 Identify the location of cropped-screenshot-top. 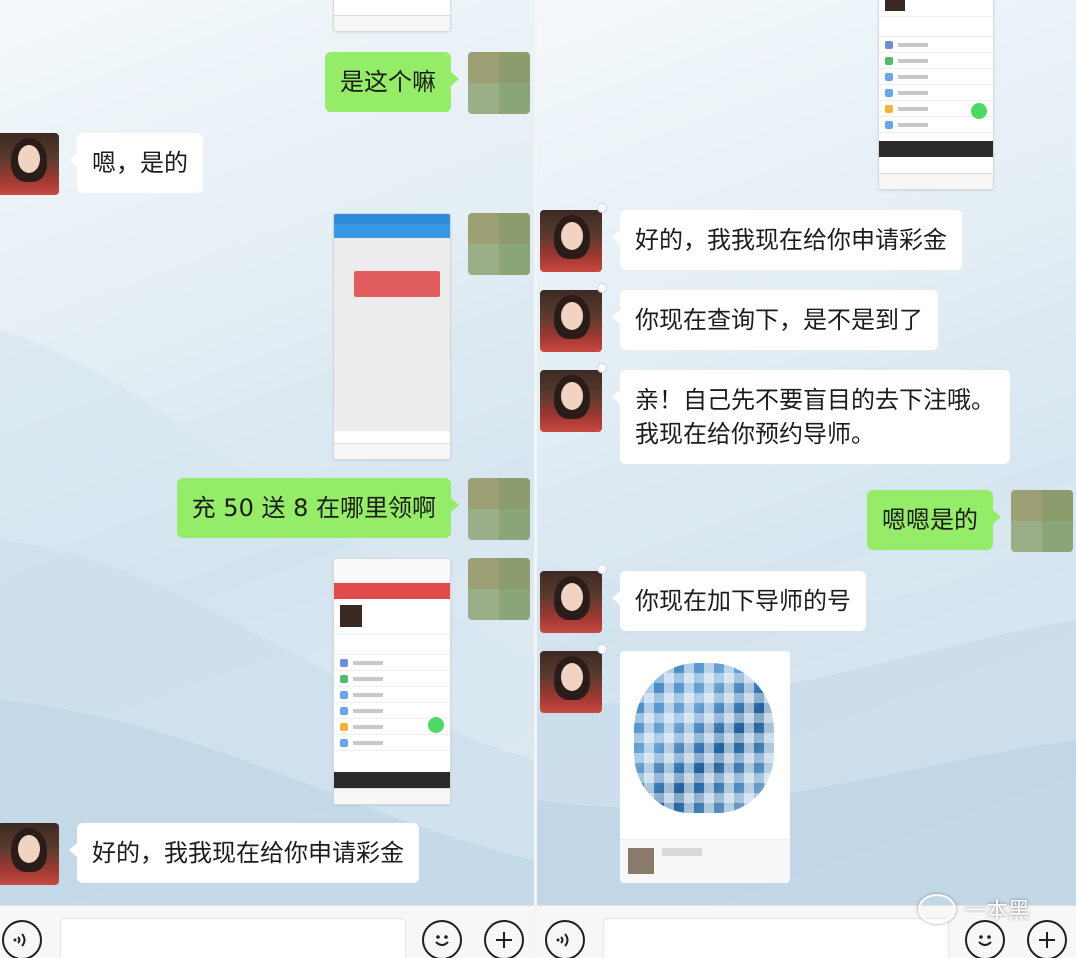
(392, 16).